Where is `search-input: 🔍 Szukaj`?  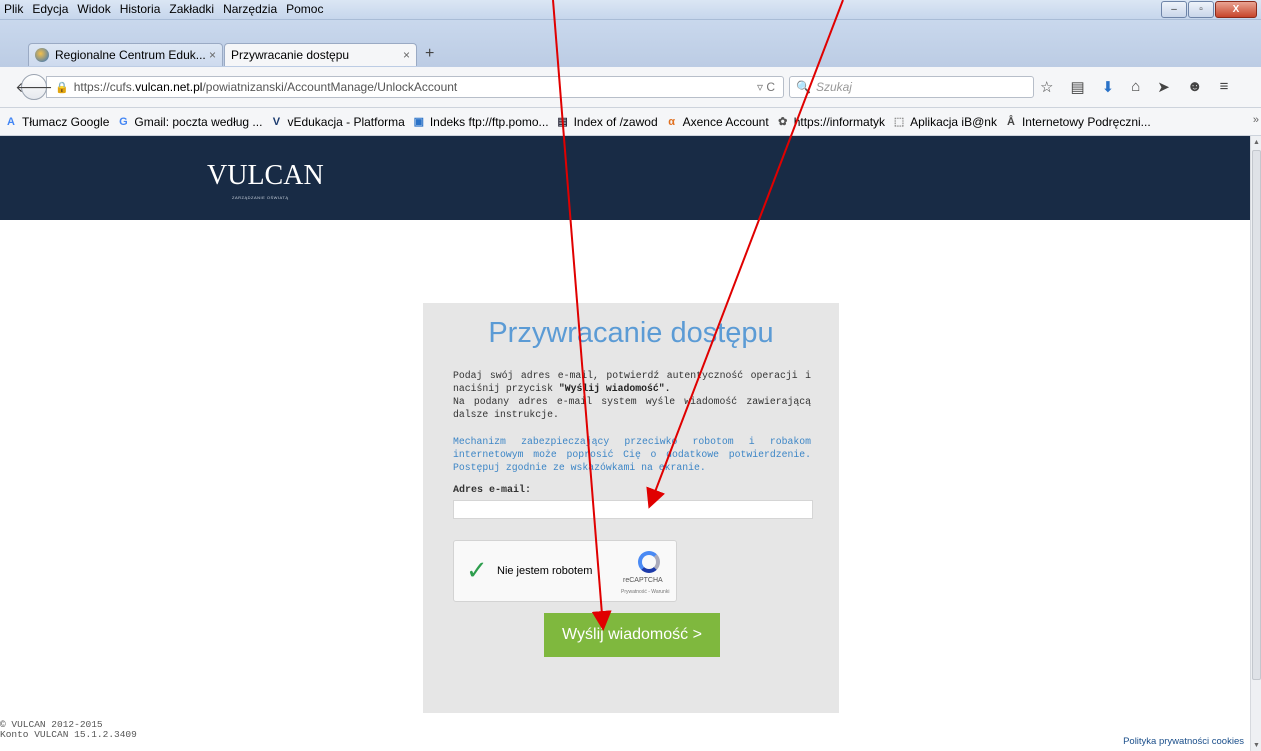 search-input: 🔍 Szukaj is located at coordinates (911, 87).